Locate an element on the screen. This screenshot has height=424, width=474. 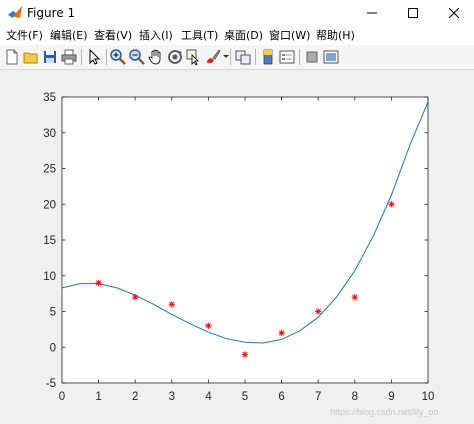
pointer-icon is located at coordinates (94, 57).